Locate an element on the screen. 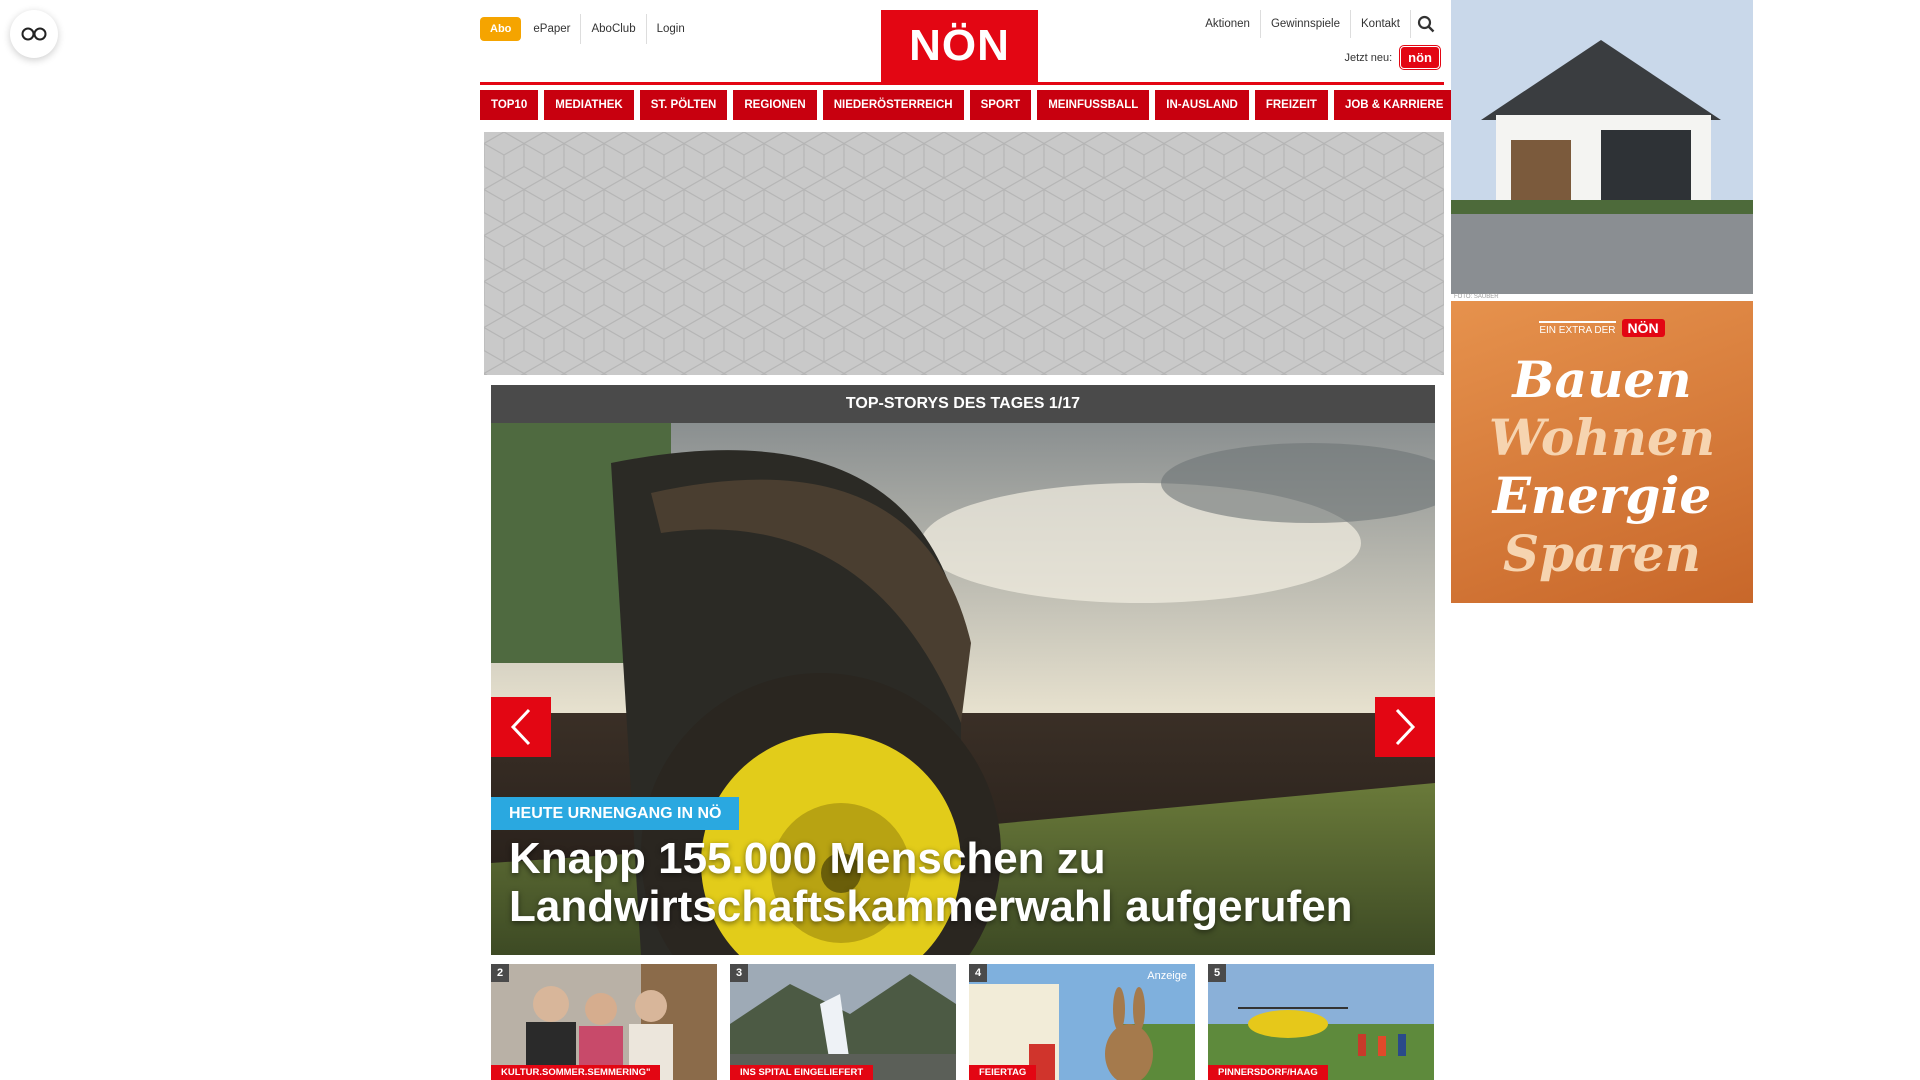 This screenshot has width=1920, height=1080. teaser-anzeige-label: Anzeige is located at coordinates (1167, 976).